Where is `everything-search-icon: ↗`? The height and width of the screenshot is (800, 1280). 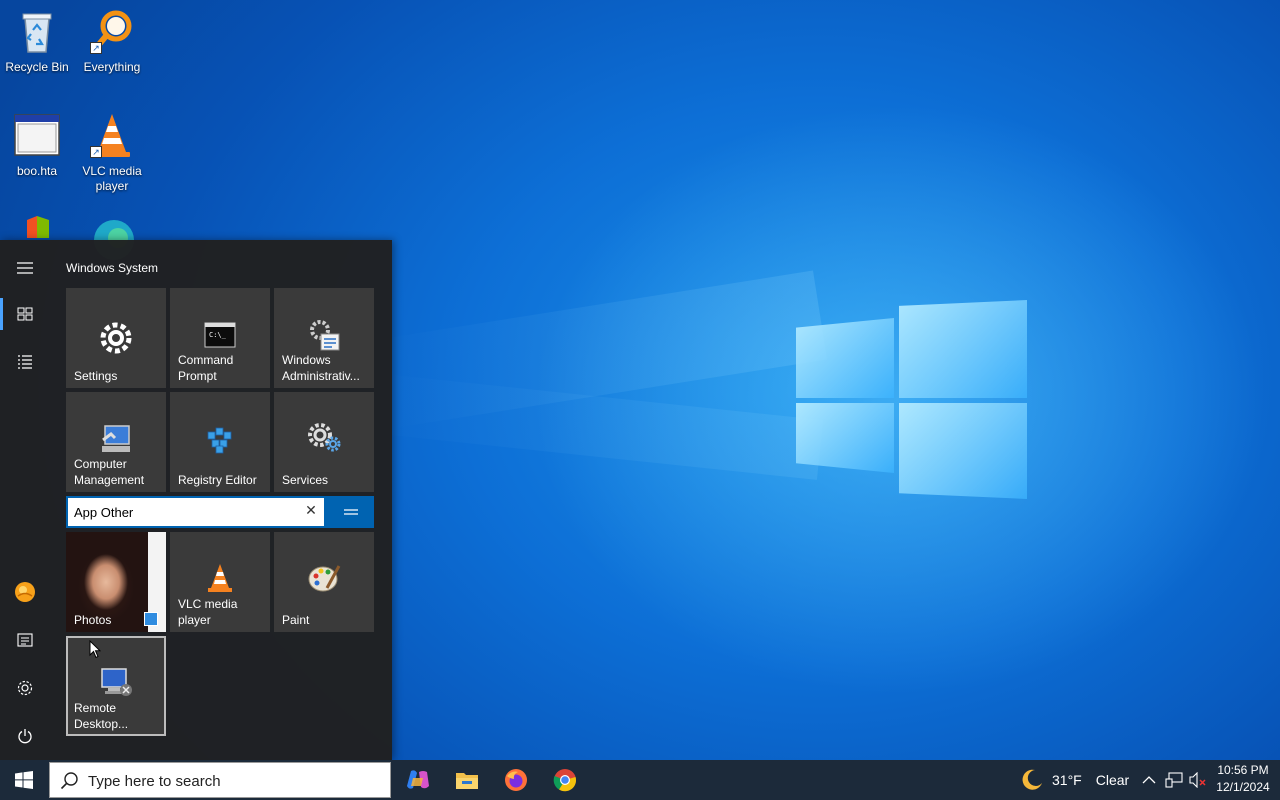 everything-search-icon: ↗ is located at coordinates (112, 32).